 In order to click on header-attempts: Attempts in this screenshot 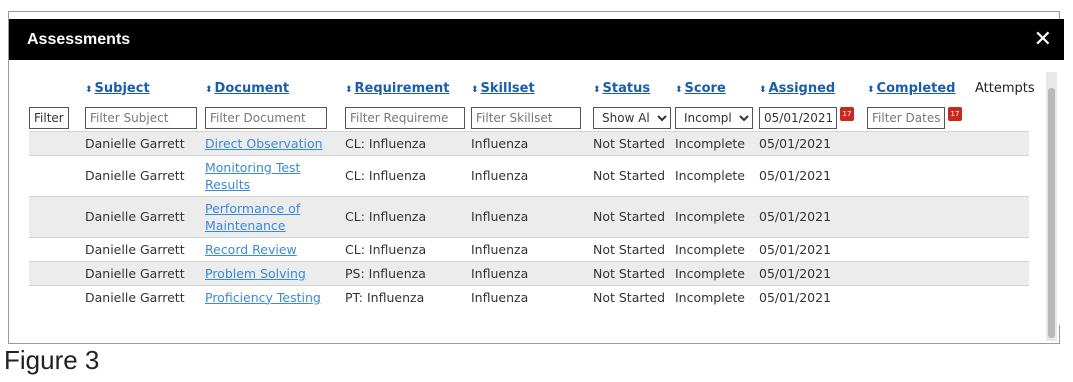, I will do `click(1005, 88)`.